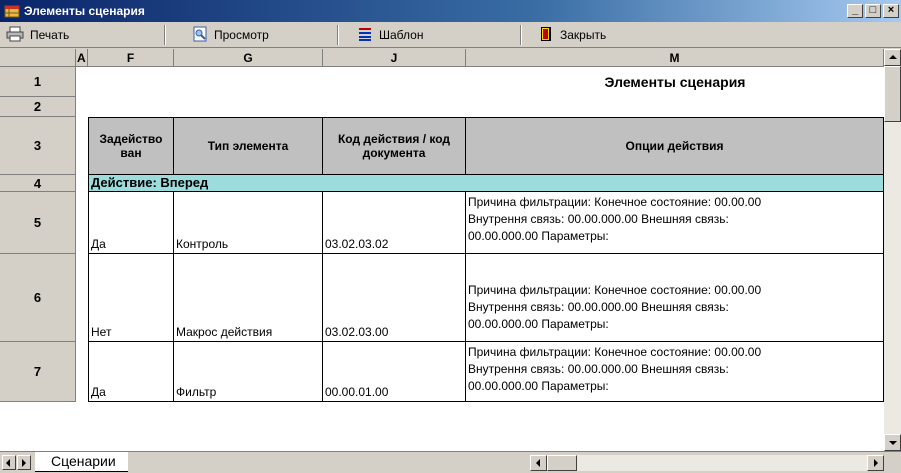 The image size is (901, 473). I want to click on cell-code: 00.00.01.00, so click(394, 372).